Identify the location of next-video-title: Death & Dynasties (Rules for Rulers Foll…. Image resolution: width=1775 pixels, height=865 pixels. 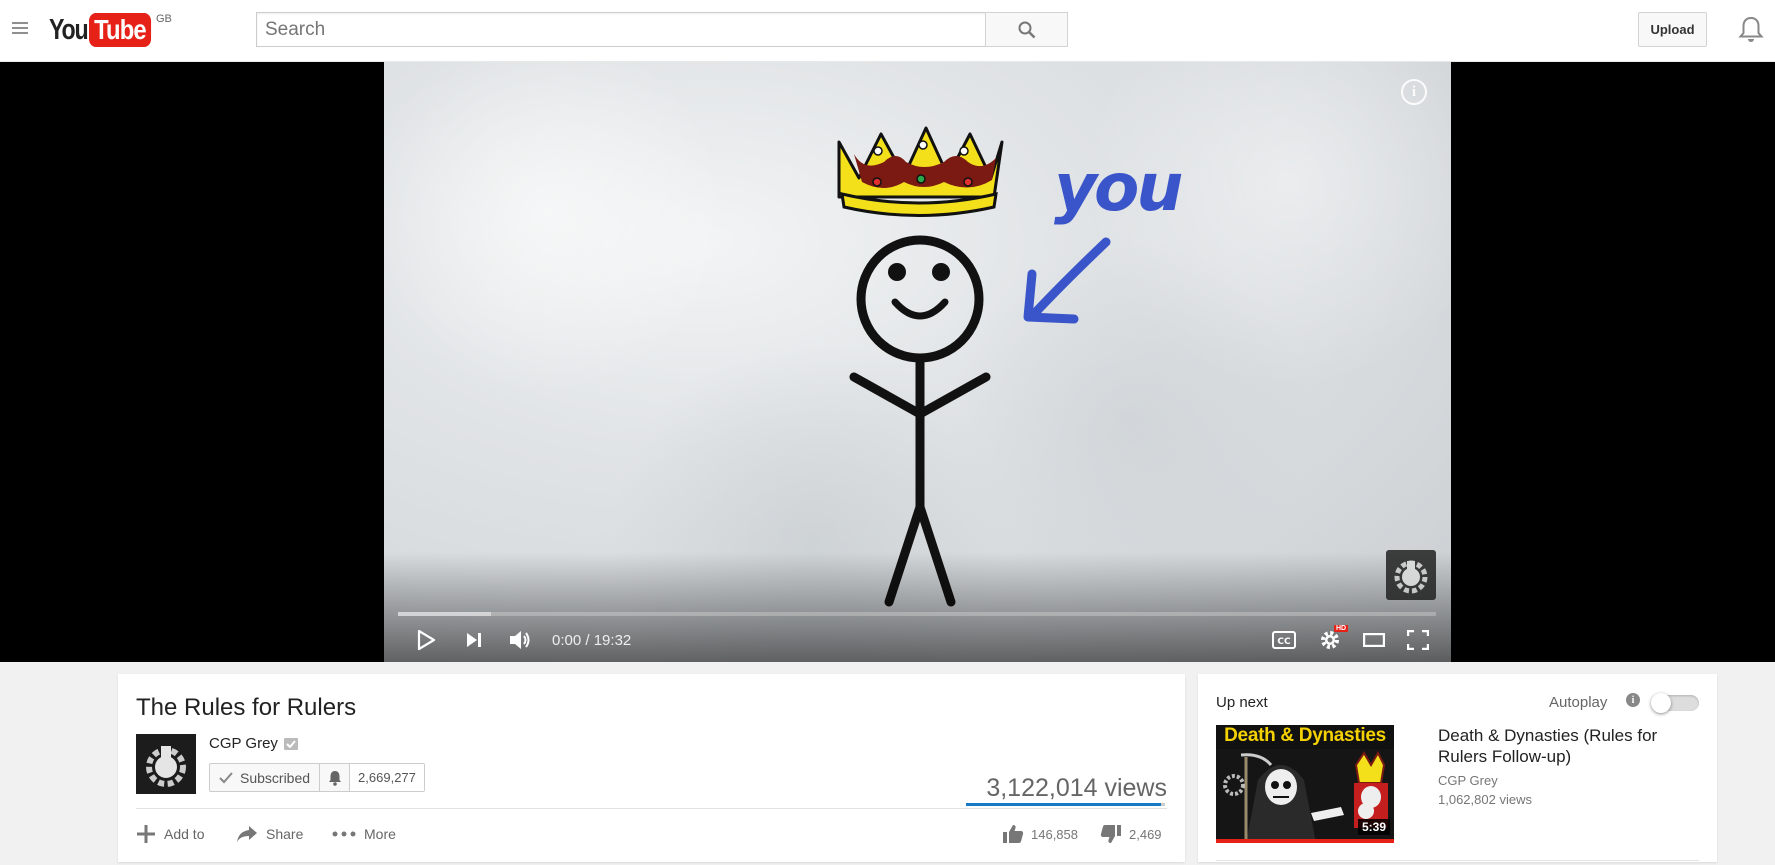
(1570, 746).